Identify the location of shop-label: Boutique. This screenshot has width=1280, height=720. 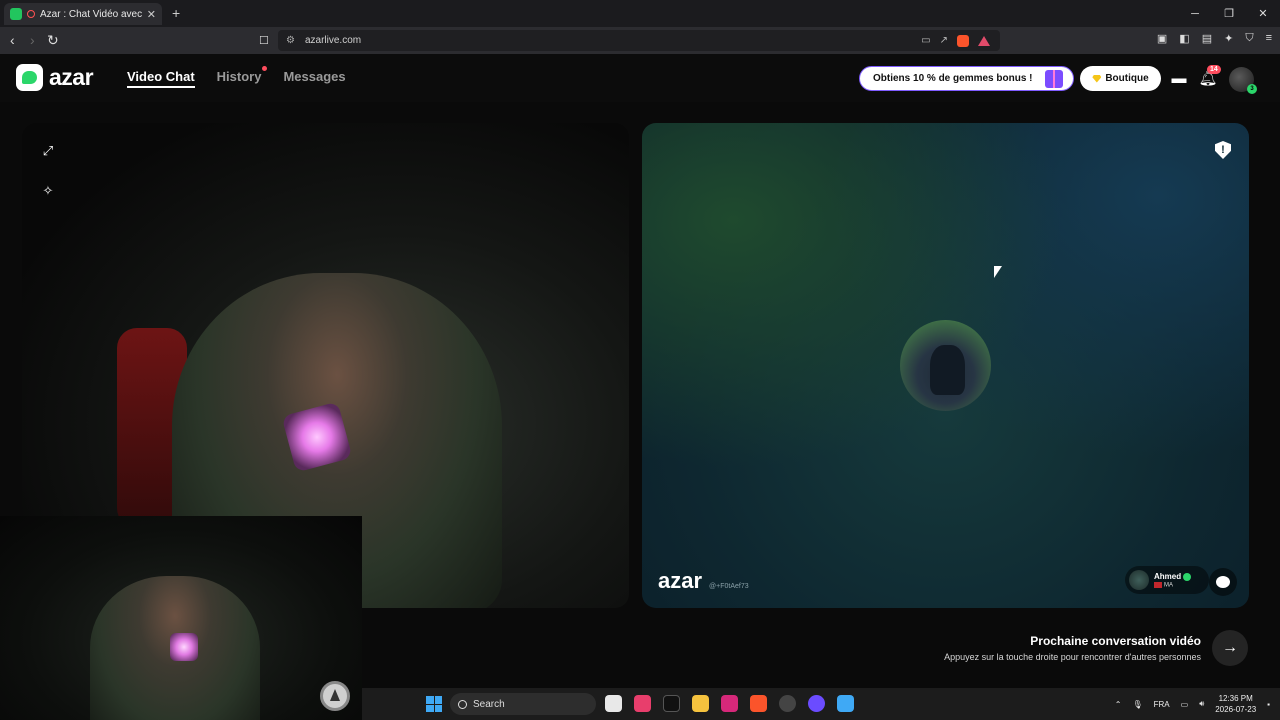
(1127, 78).